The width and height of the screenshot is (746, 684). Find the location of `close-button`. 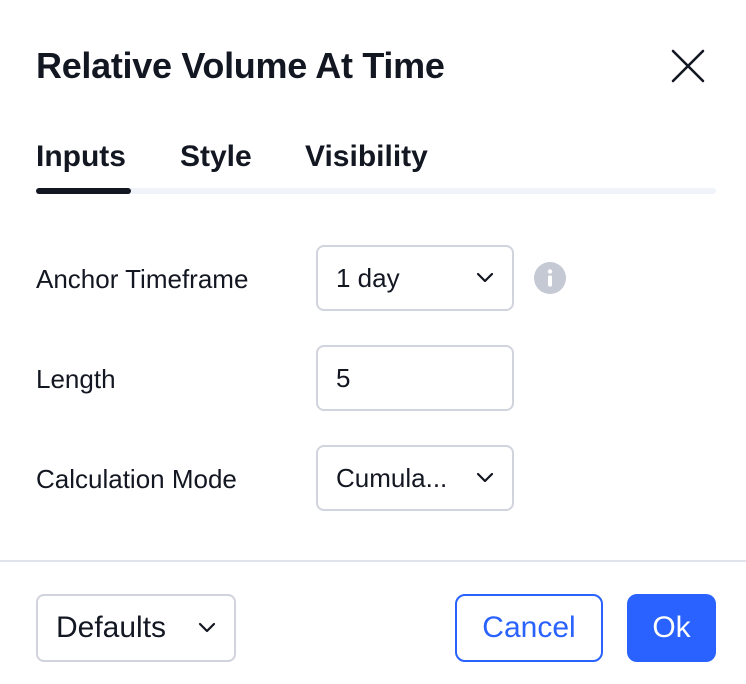

close-button is located at coordinates (688, 66).